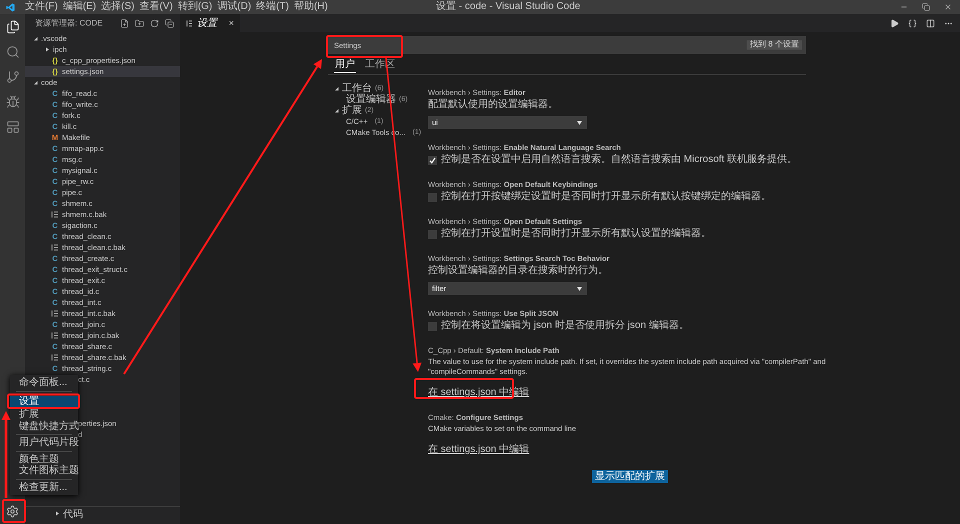 The width and height of the screenshot is (960, 524). Describe the element at coordinates (117, 7) in the screenshot. I see `menu-item: 选择(S)` at that location.